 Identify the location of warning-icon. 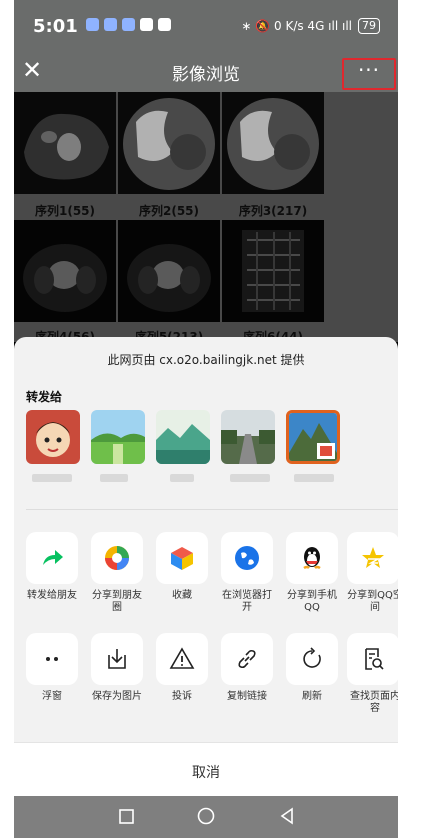
(182, 659).